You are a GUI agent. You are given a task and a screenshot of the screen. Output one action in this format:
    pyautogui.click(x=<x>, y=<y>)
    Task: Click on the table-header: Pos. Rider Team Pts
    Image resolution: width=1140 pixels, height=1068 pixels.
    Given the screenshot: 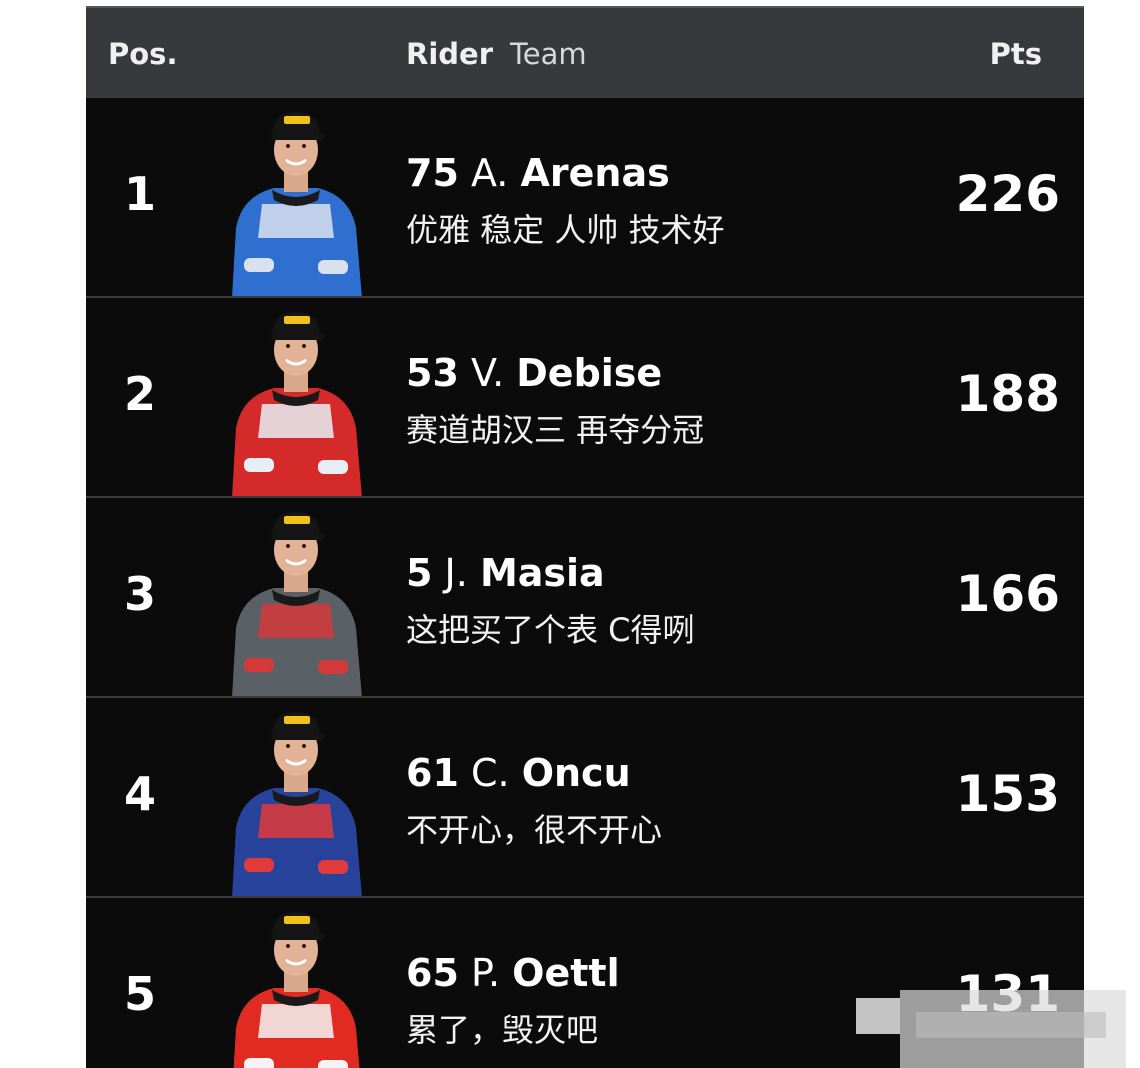 What is the action you would take?
    pyautogui.click(x=585, y=51)
    